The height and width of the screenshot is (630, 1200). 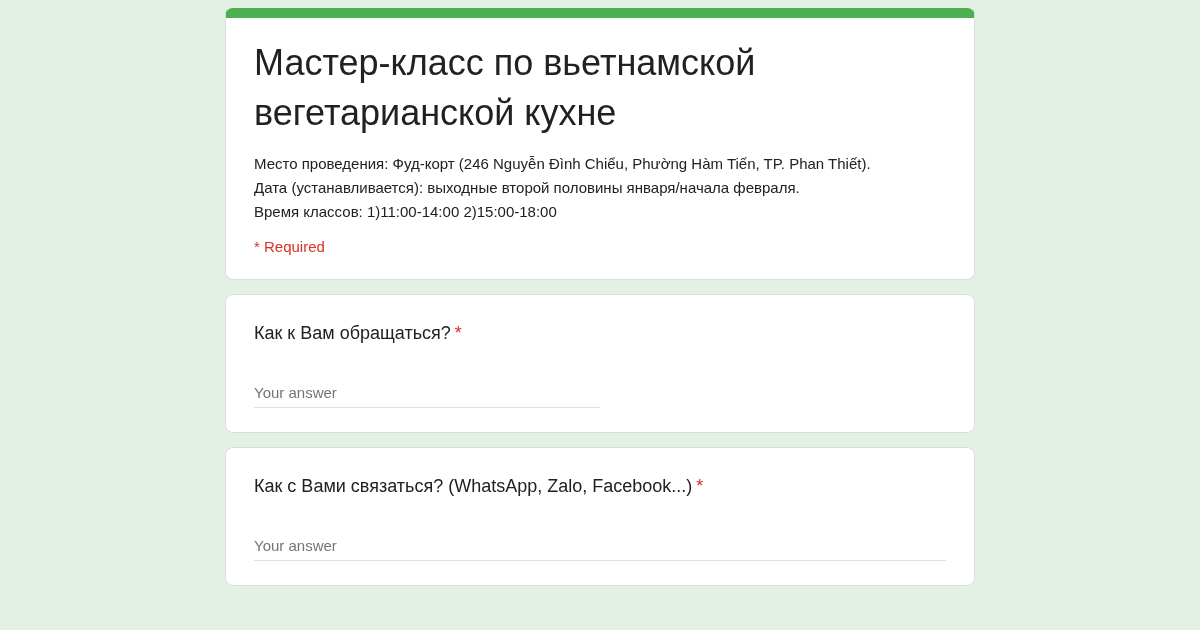 I want to click on question-label: Как к Вам обращаться?, so click(x=352, y=333).